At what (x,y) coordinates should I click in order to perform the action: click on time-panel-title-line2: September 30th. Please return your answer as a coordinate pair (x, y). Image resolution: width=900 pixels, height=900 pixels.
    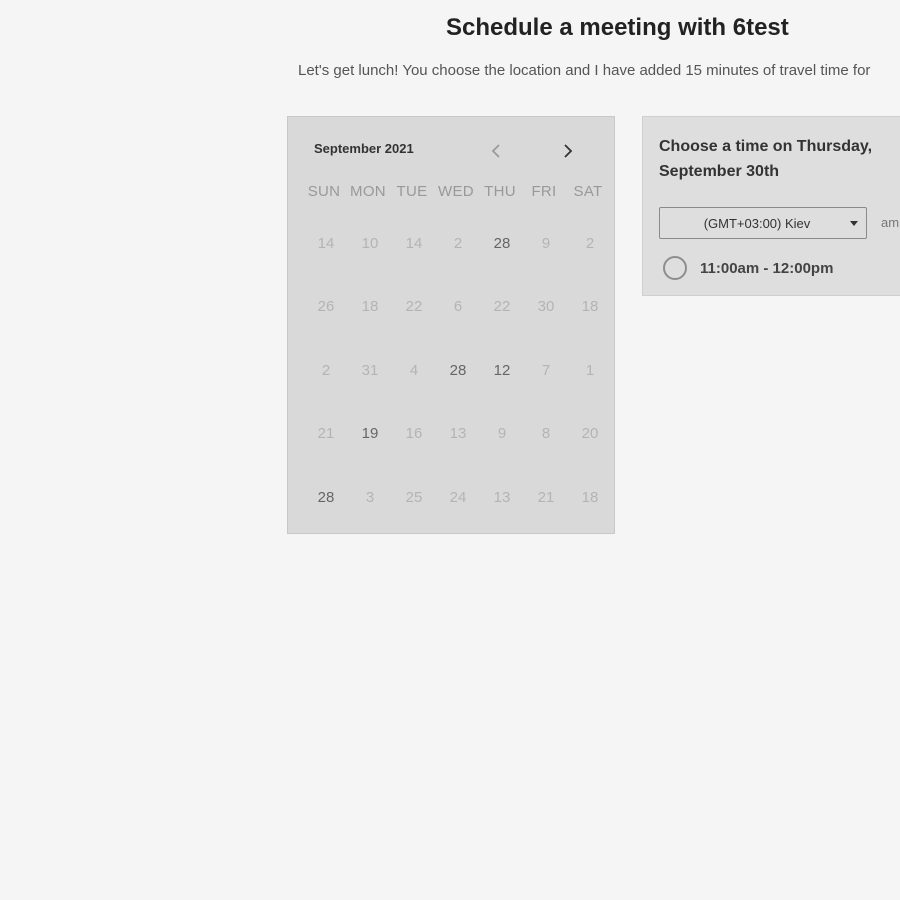
    Looking at the image, I should click on (719, 171).